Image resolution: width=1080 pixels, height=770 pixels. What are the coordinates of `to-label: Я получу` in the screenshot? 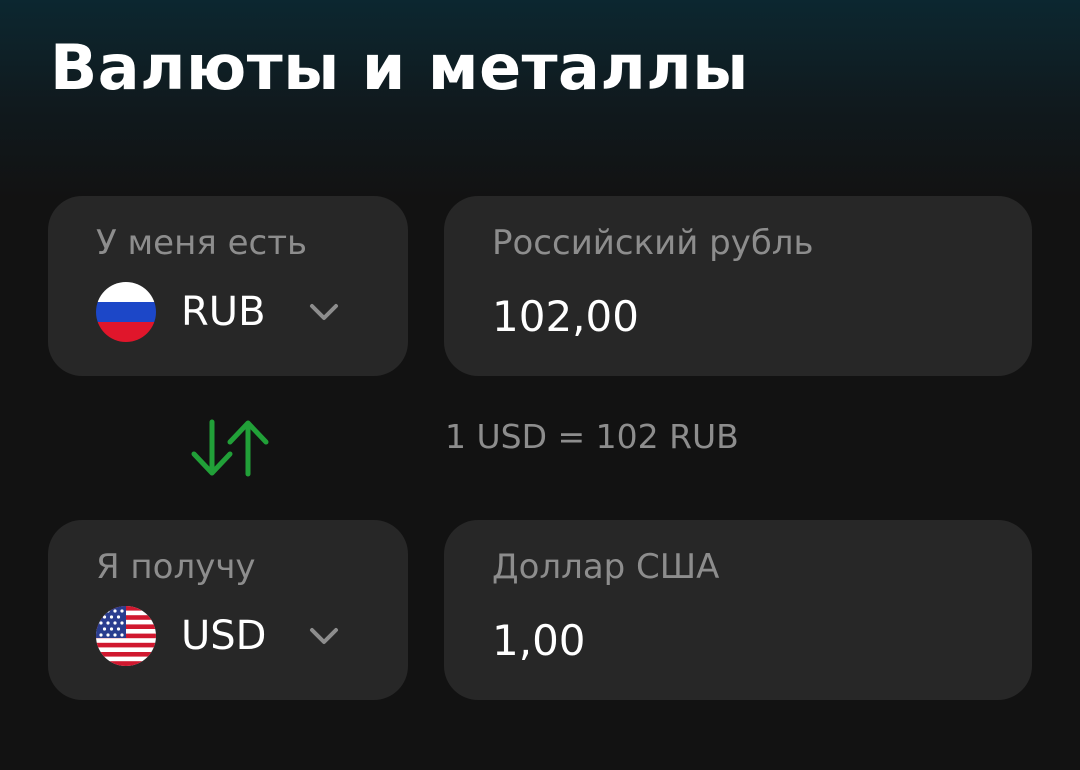 It's located at (176, 567).